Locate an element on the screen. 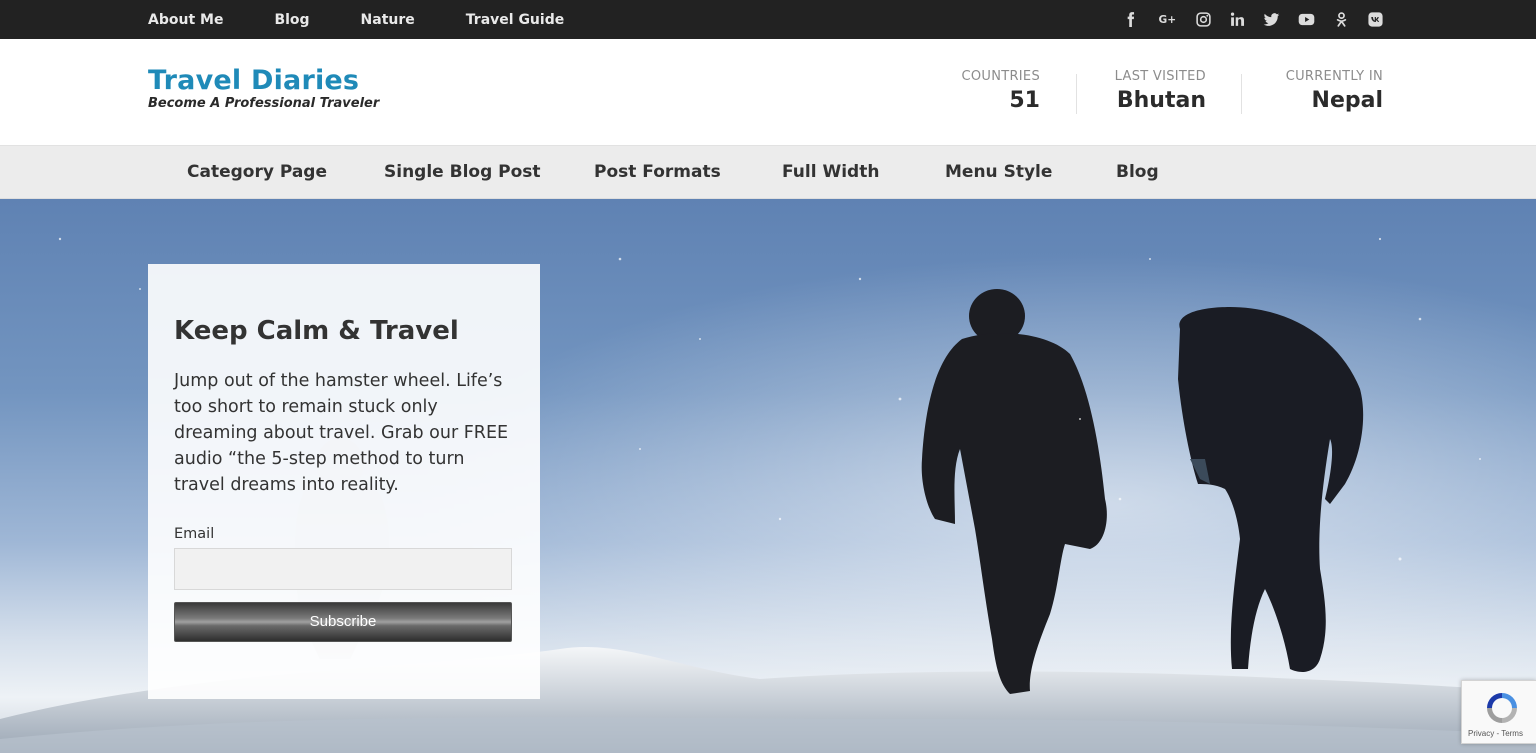  stat-currently-in: CURRENTLY IN Nepal is located at coordinates (1334, 91).